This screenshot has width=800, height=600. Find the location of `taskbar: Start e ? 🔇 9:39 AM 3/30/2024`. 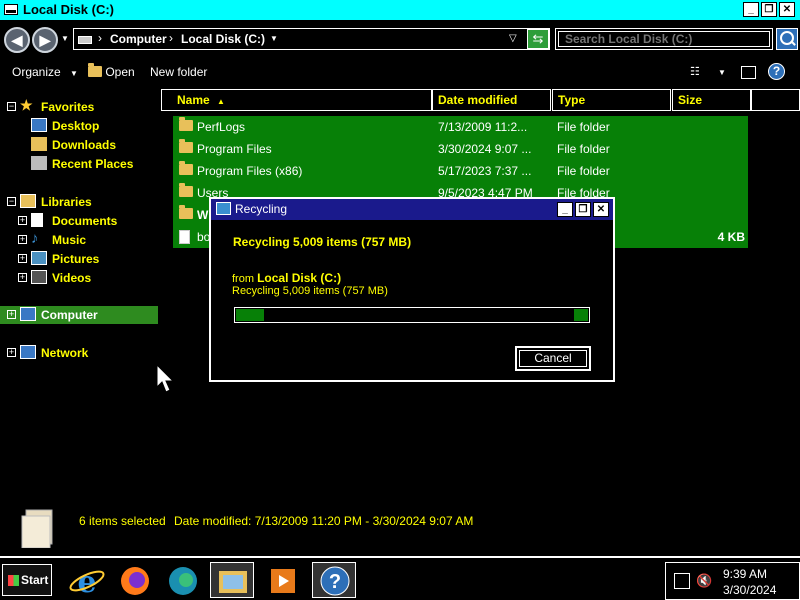

taskbar: Start e ? 🔇 9:39 AM 3/30/2024 is located at coordinates (400, 578).